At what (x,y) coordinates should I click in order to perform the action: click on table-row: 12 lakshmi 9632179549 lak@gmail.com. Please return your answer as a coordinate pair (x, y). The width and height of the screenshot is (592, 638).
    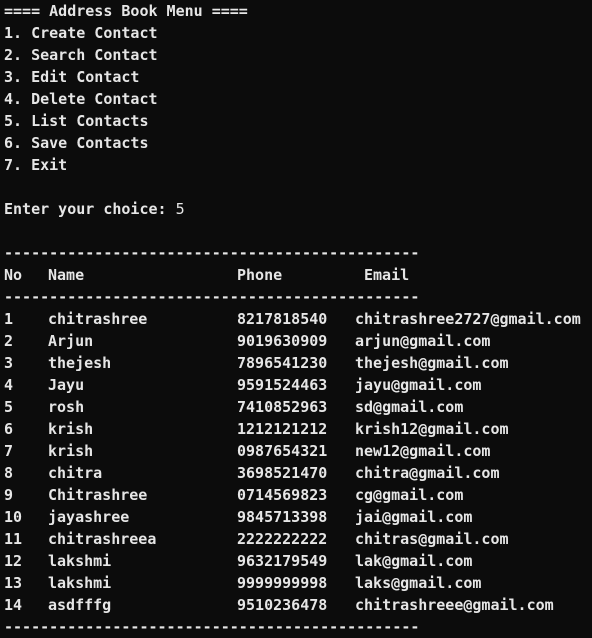
    Looking at the image, I should click on (296, 561).